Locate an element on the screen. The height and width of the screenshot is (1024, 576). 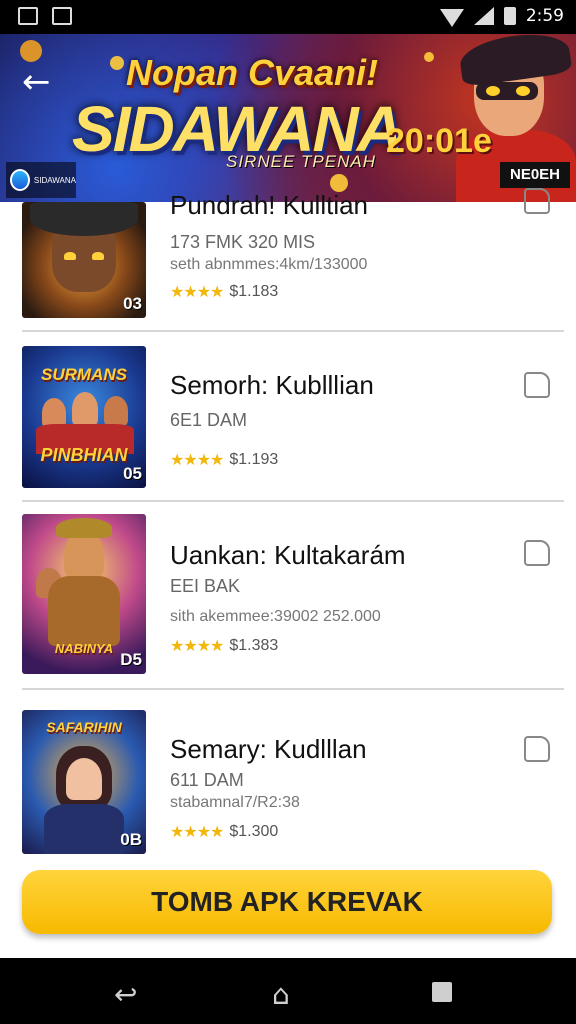
game-subtitle: 611 DAM is located at coordinates (207, 780).